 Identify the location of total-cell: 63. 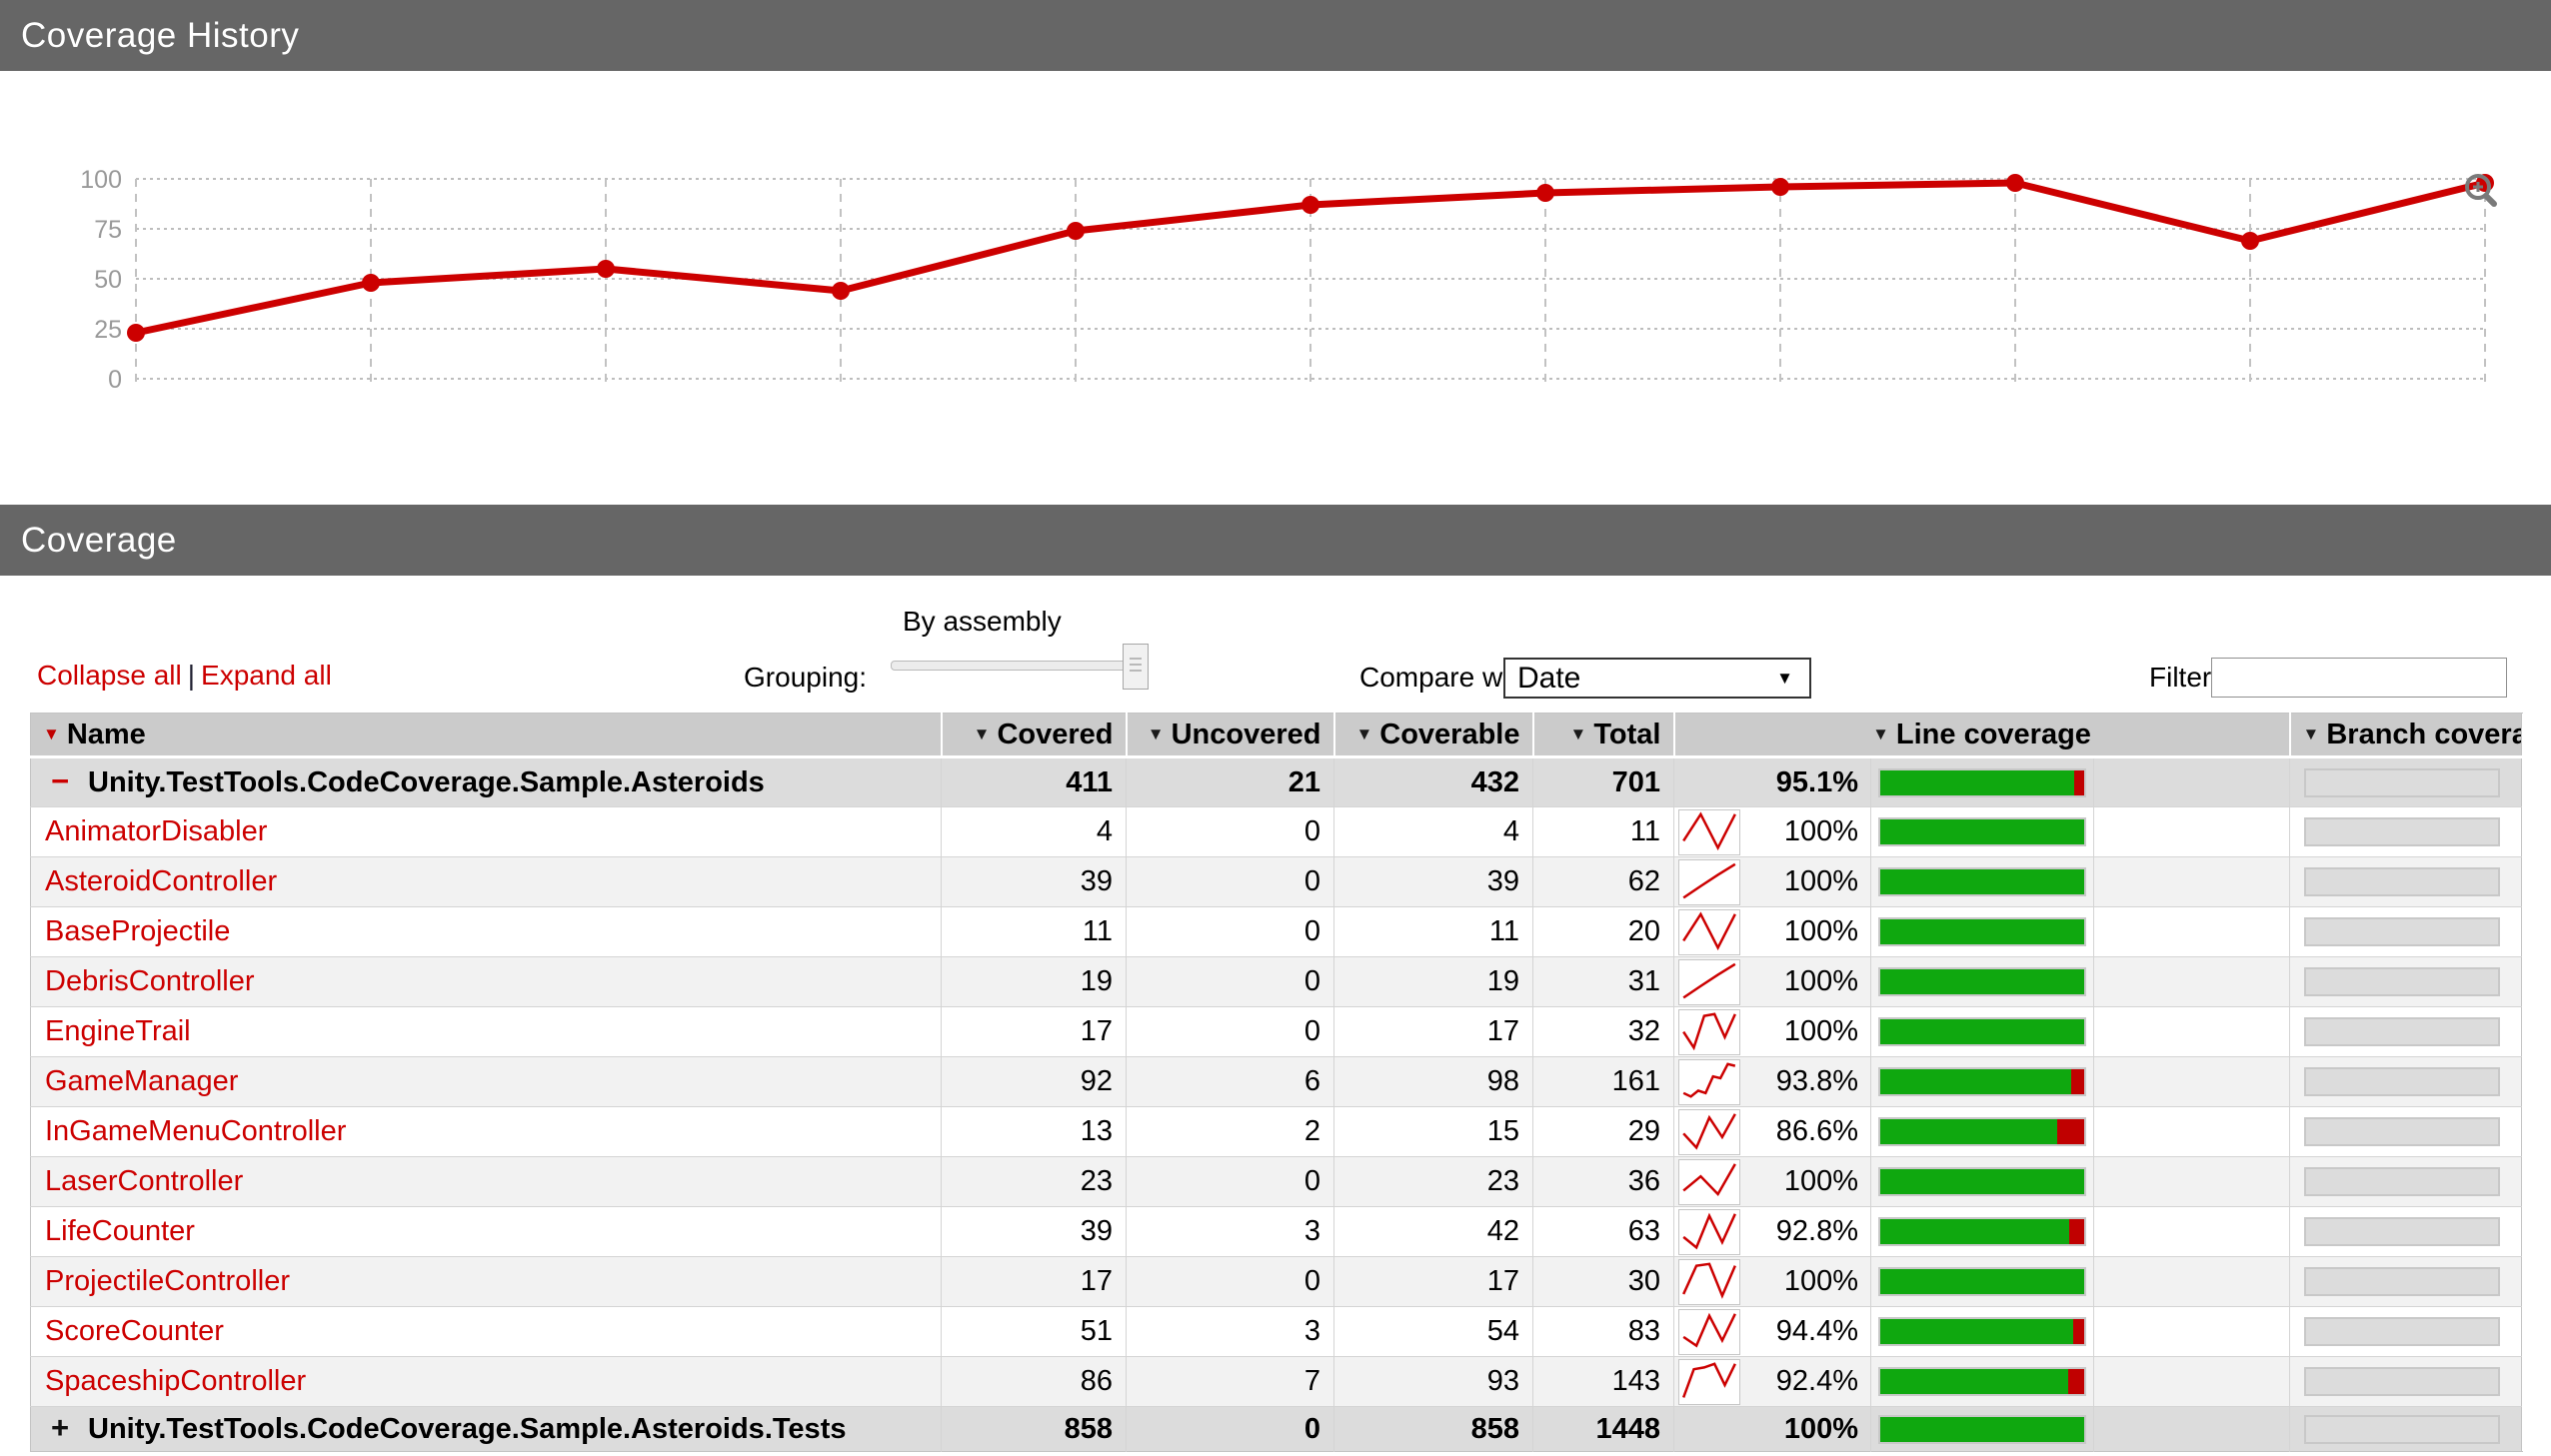
(1603, 1231).